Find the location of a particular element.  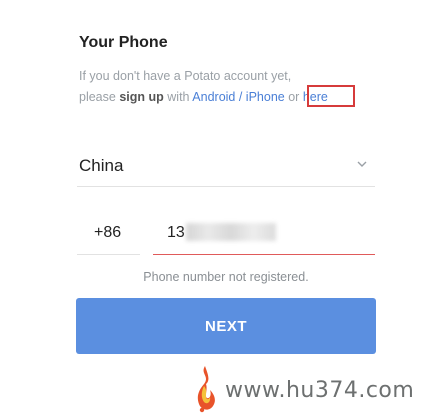

country-code-field: +86 is located at coordinates (108, 234).